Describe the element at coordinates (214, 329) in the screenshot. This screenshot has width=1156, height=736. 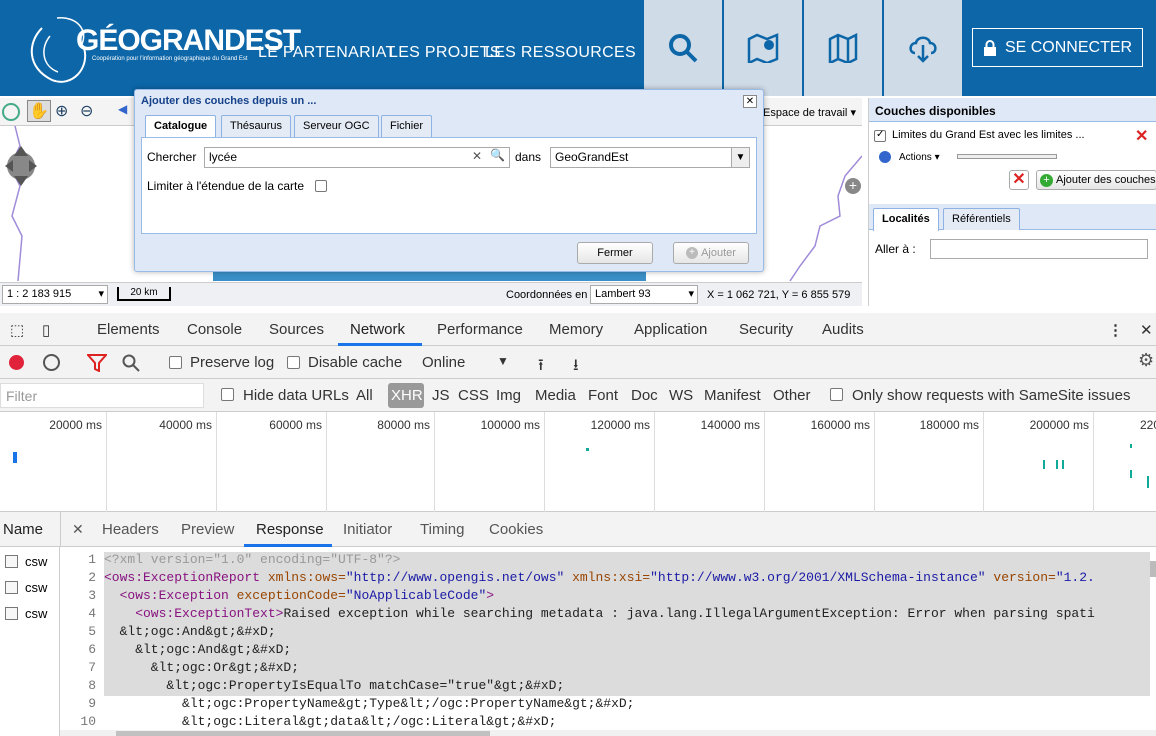
I see `tab-console: Console` at that location.